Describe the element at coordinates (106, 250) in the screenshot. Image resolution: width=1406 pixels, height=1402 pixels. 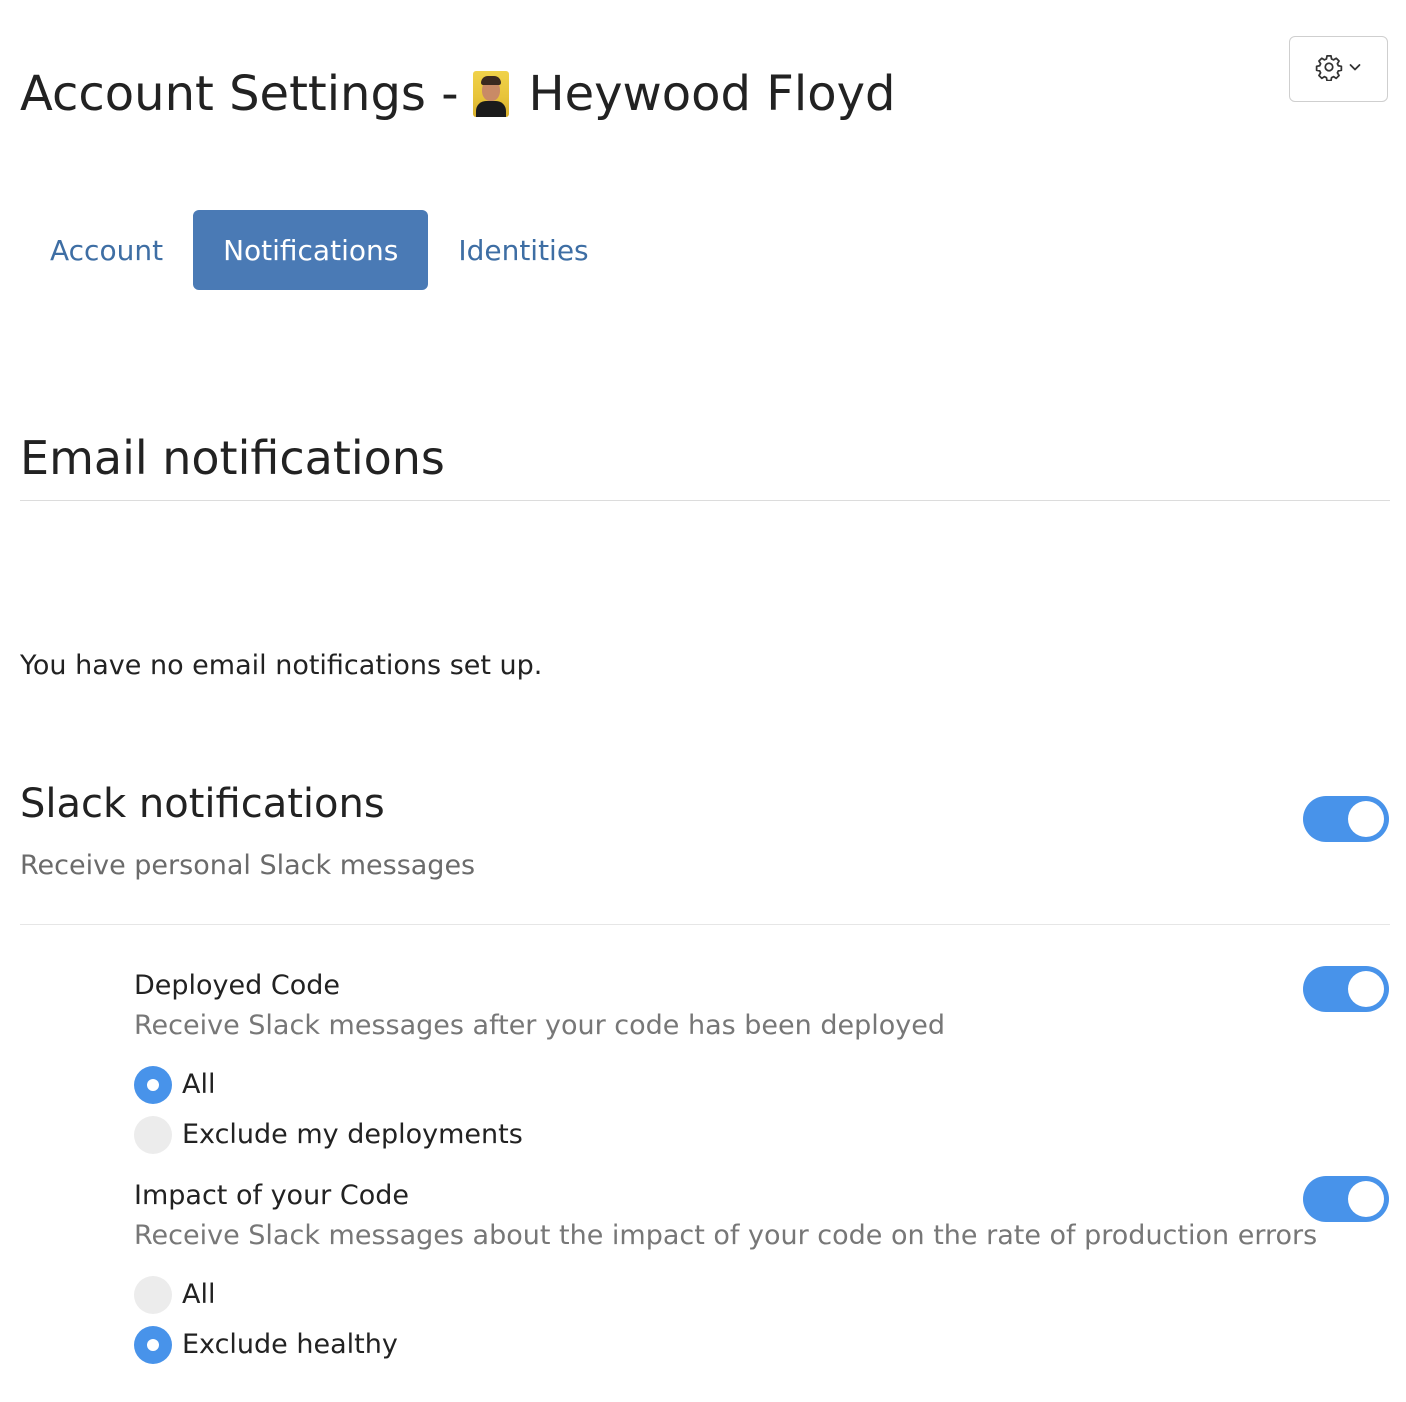
I see `tab-account: Account` at that location.